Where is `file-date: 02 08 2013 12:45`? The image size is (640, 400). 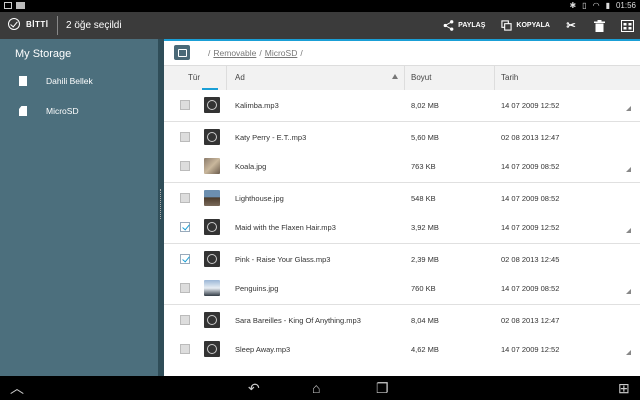 file-date: 02 08 2013 12:45 is located at coordinates (530, 259).